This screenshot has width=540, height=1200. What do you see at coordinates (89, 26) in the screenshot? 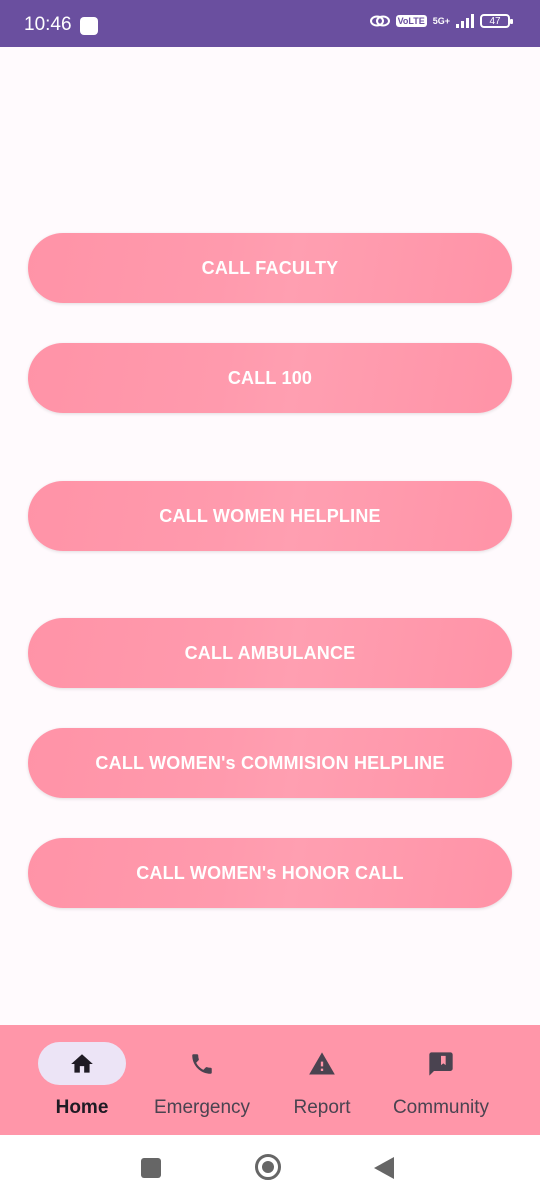
I see `notification-icon` at bounding box center [89, 26].